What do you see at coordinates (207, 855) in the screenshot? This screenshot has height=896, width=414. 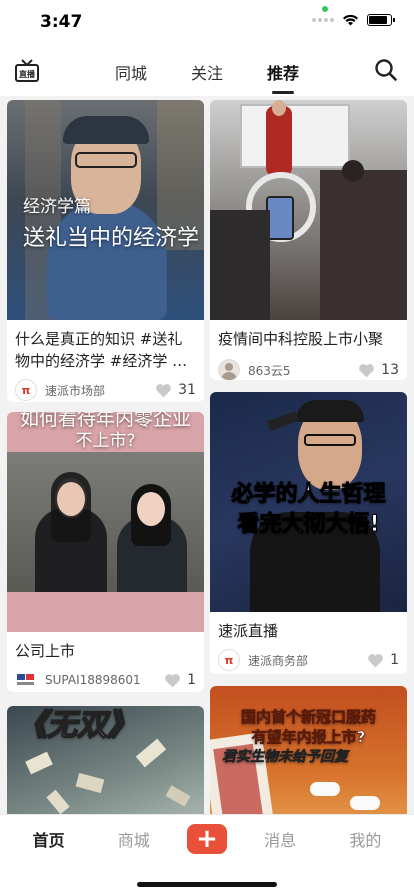 I see `bottom-tab-bar: 首页 商城 + 消息 我的` at bounding box center [207, 855].